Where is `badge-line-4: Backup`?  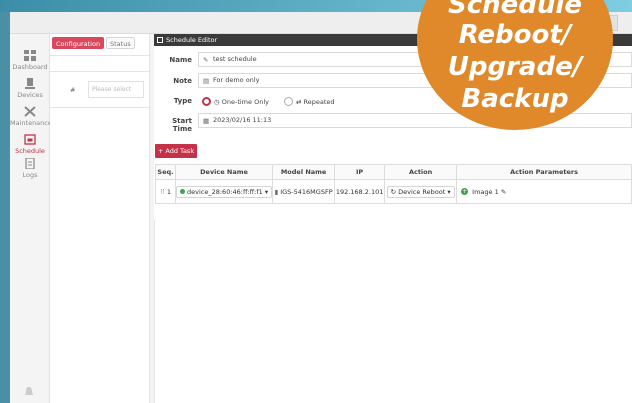 badge-line-4: Backup is located at coordinates (515, 99).